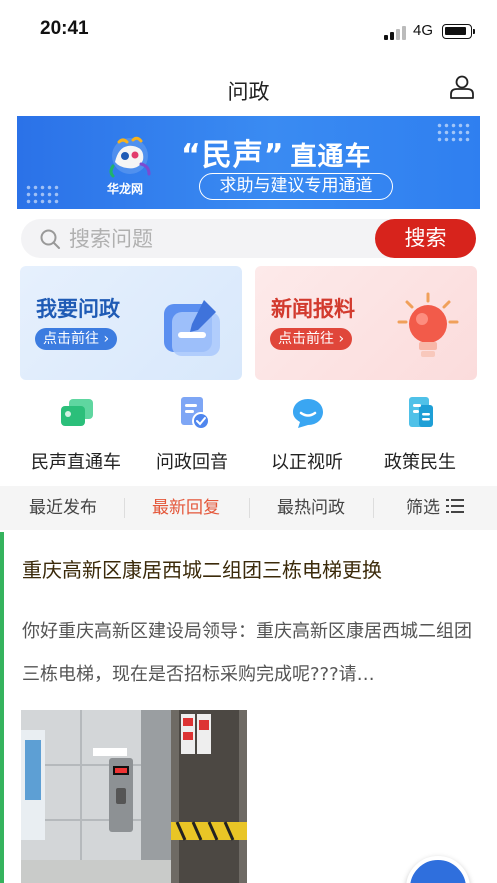  I want to click on brand-label: 华龙网, so click(125, 189).